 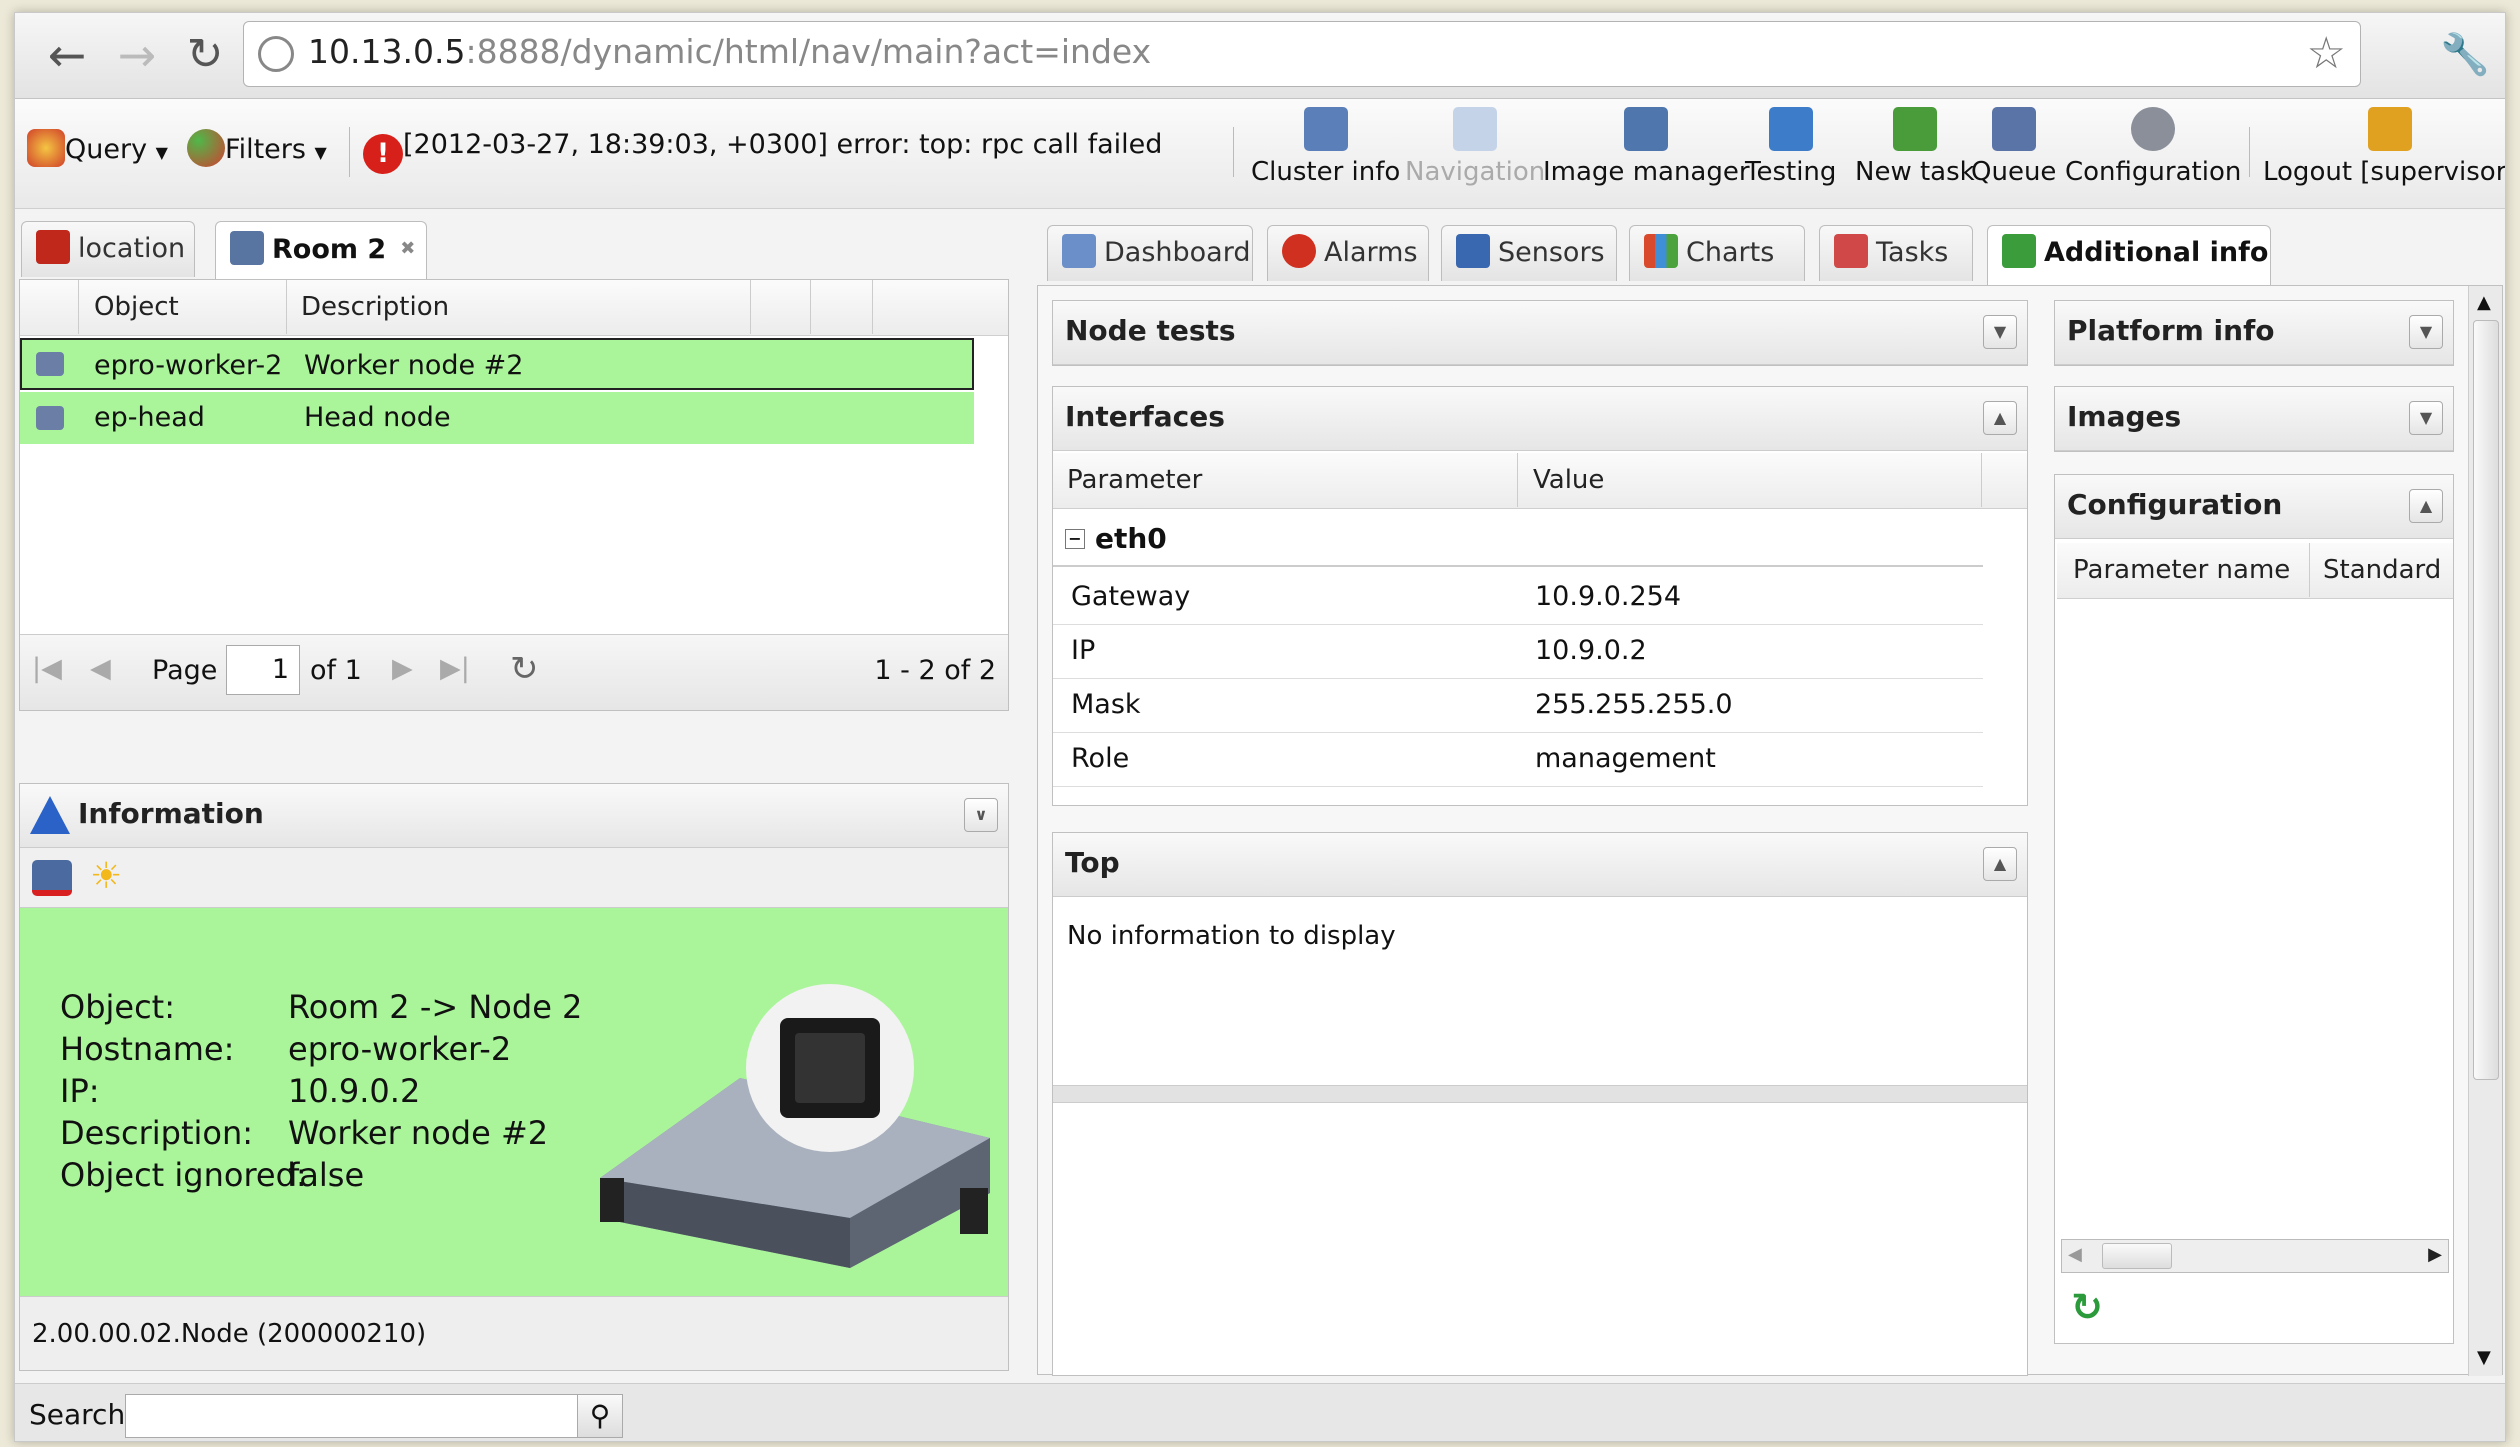 I want to click on wrench-icon: 🔧, so click(x=2465, y=55).